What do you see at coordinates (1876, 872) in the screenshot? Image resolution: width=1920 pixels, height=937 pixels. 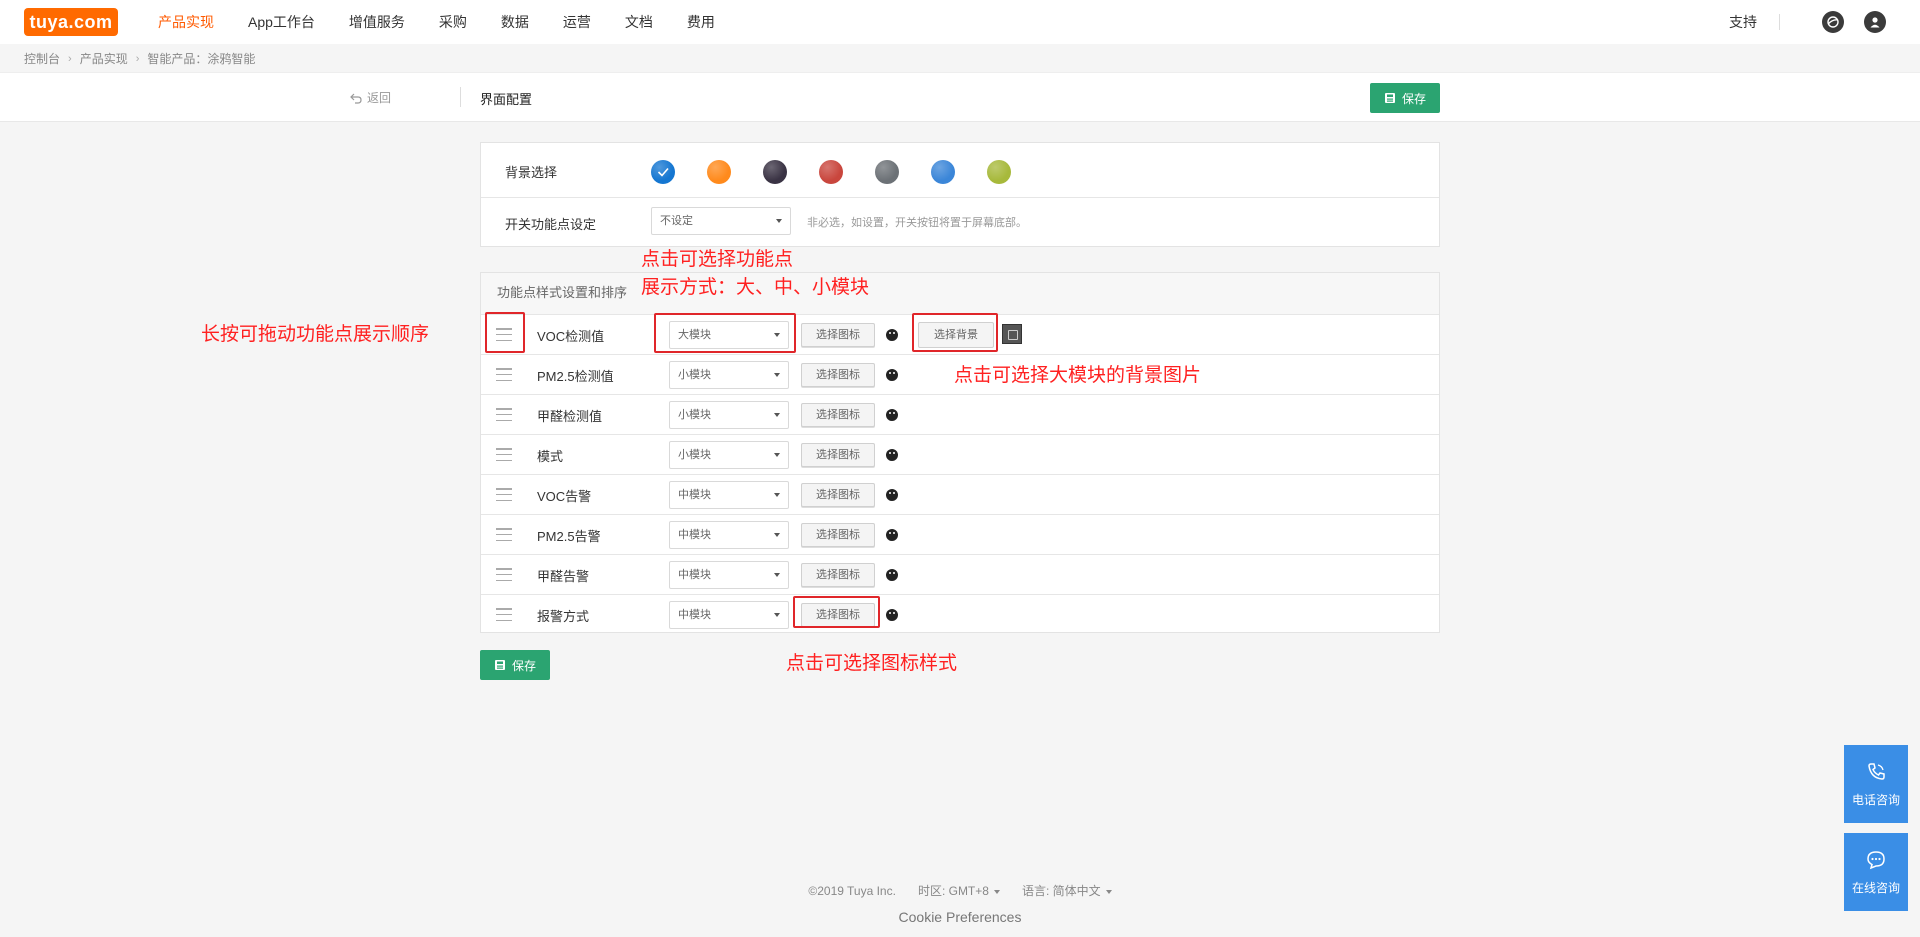 I see `online-consult-button: 在线咨询` at bounding box center [1876, 872].